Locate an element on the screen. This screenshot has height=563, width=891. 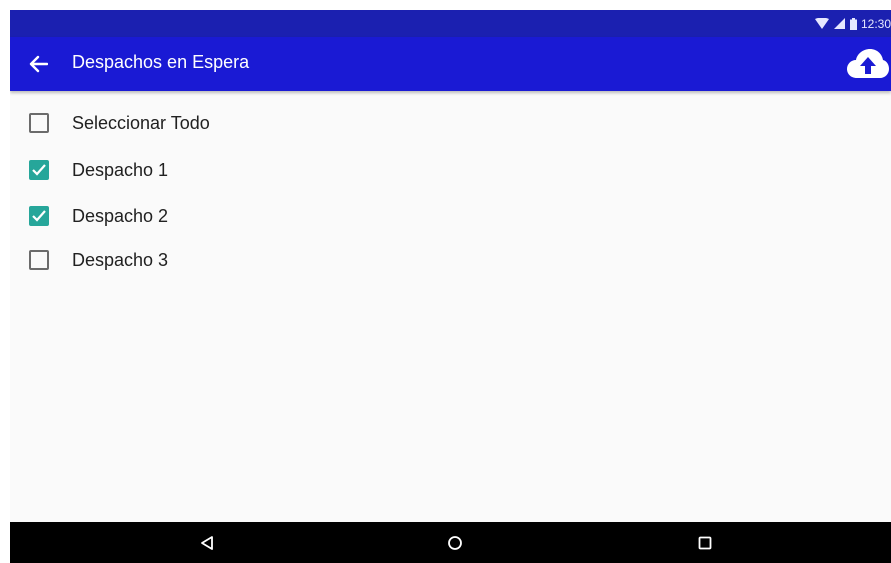
arrow-back-icon is located at coordinates (38, 64).